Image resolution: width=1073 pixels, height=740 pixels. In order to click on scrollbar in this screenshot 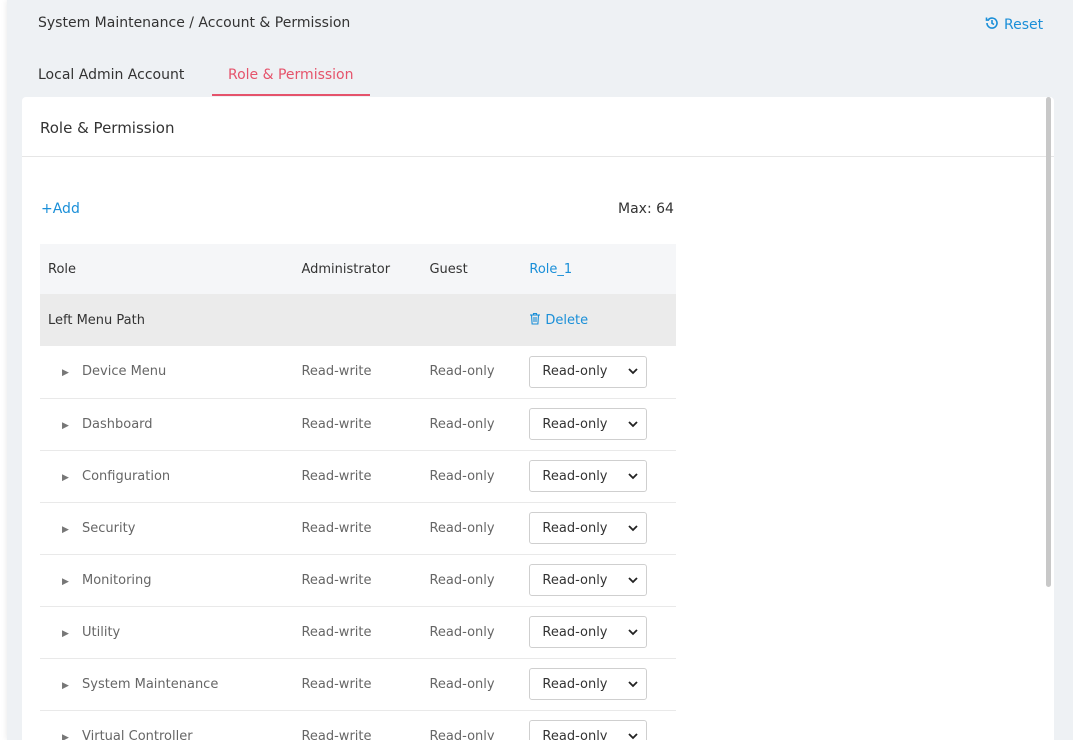, I will do `click(1048, 342)`.